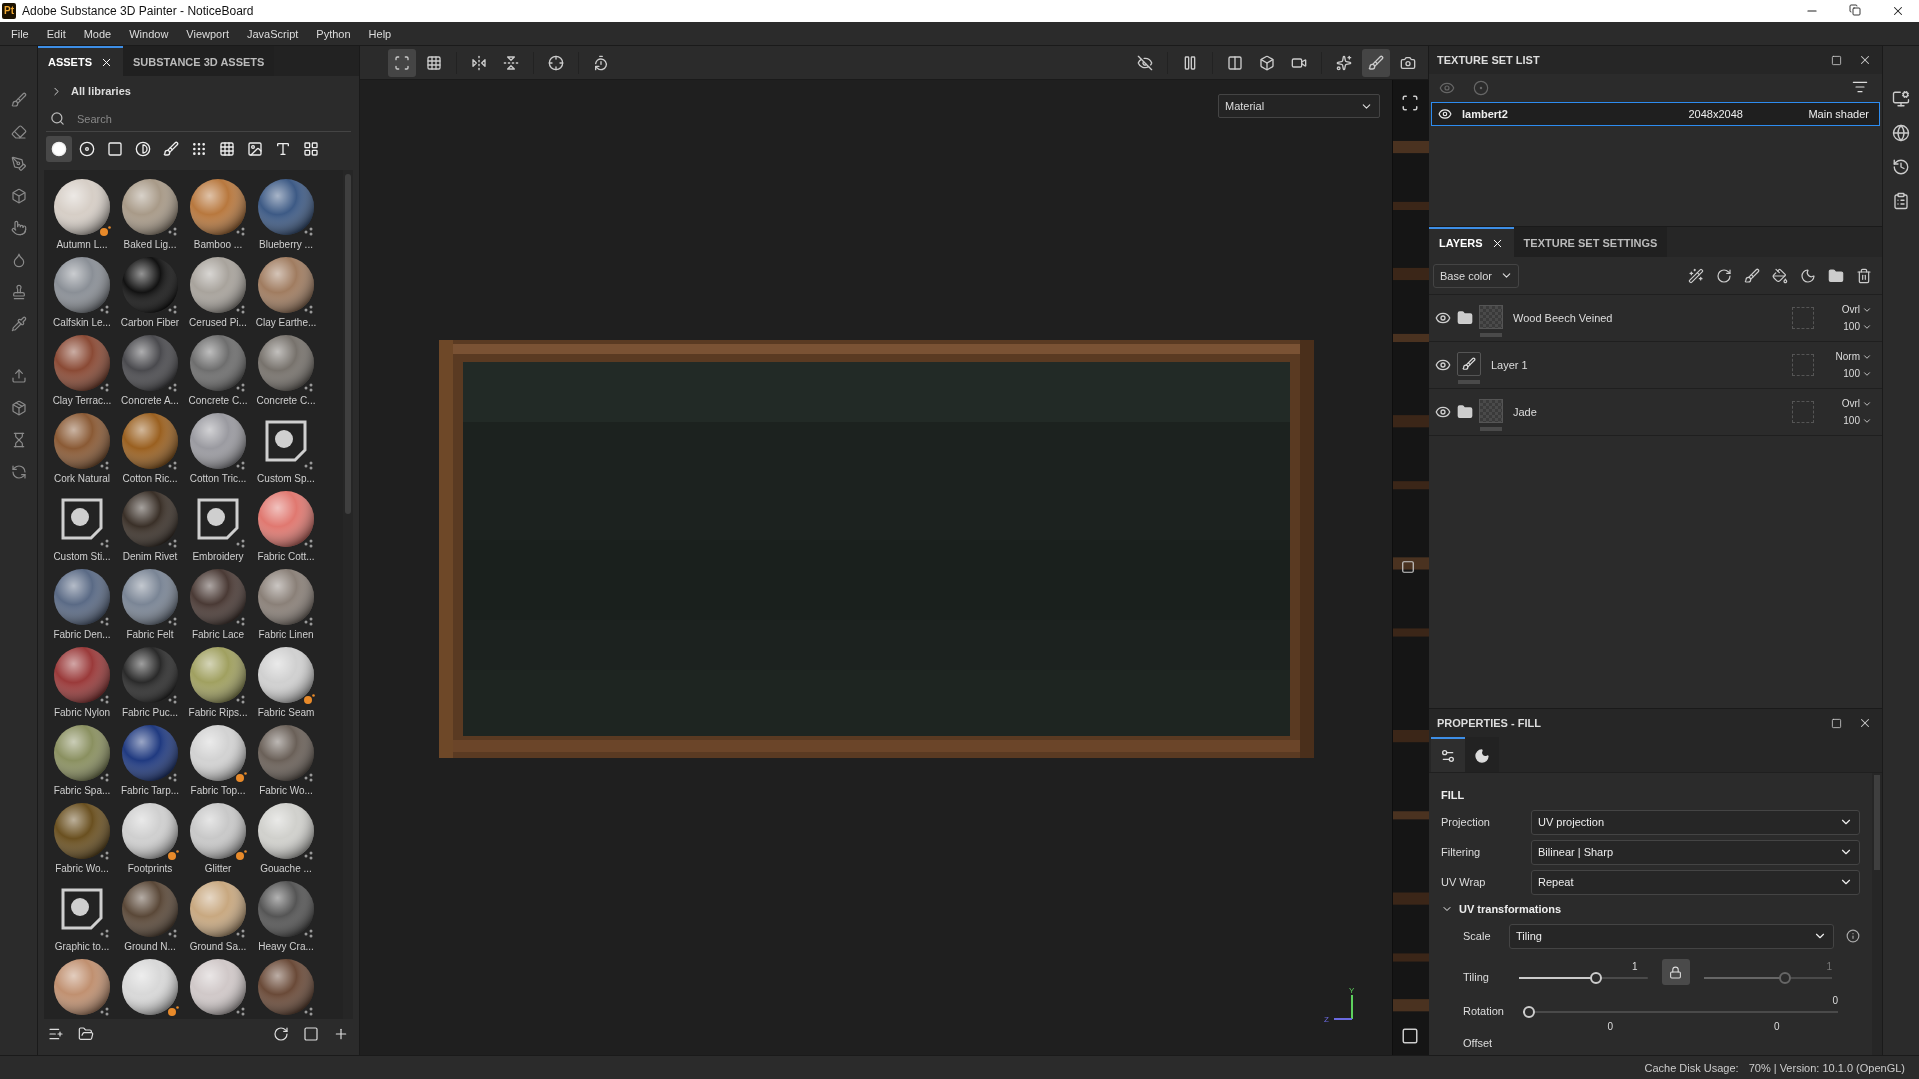  I want to click on pipette-icon, so click(18, 324).